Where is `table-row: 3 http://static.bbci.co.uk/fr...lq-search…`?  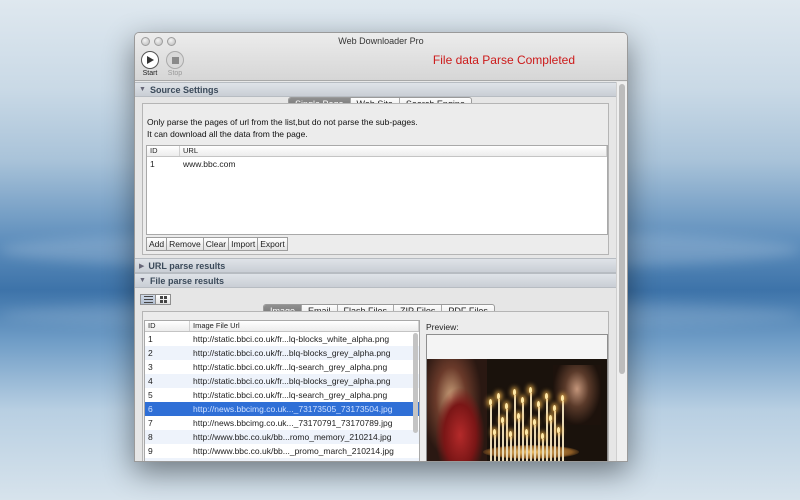 table-row: 3 http://static.bbci.co.uk/fr...lq-search… is located at coordinates (282, 367).